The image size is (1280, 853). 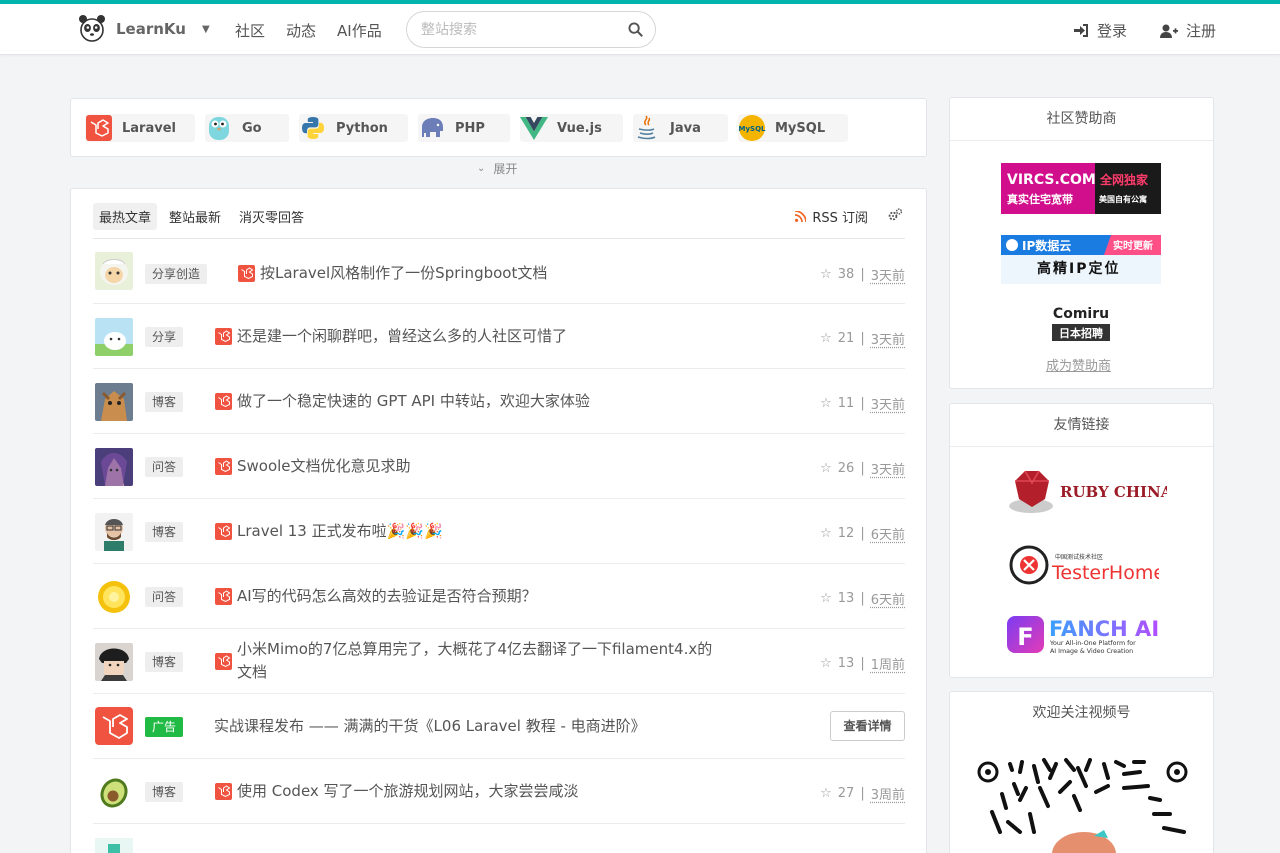 I want to click on topic-row: 分享 还是建一个闲聊群吧，曾经这么多的人社区可惜了 ☆ 21 | 3天前, so click(x=499, y=336).